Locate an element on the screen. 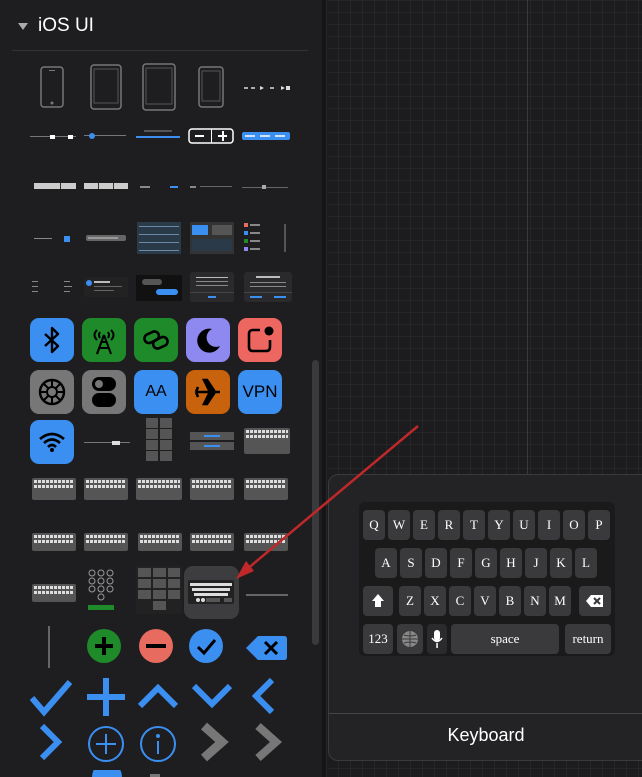 Image resolution: width=642 pixels, height=777 pixels. key-g: G is located at coordinates (486, 563).